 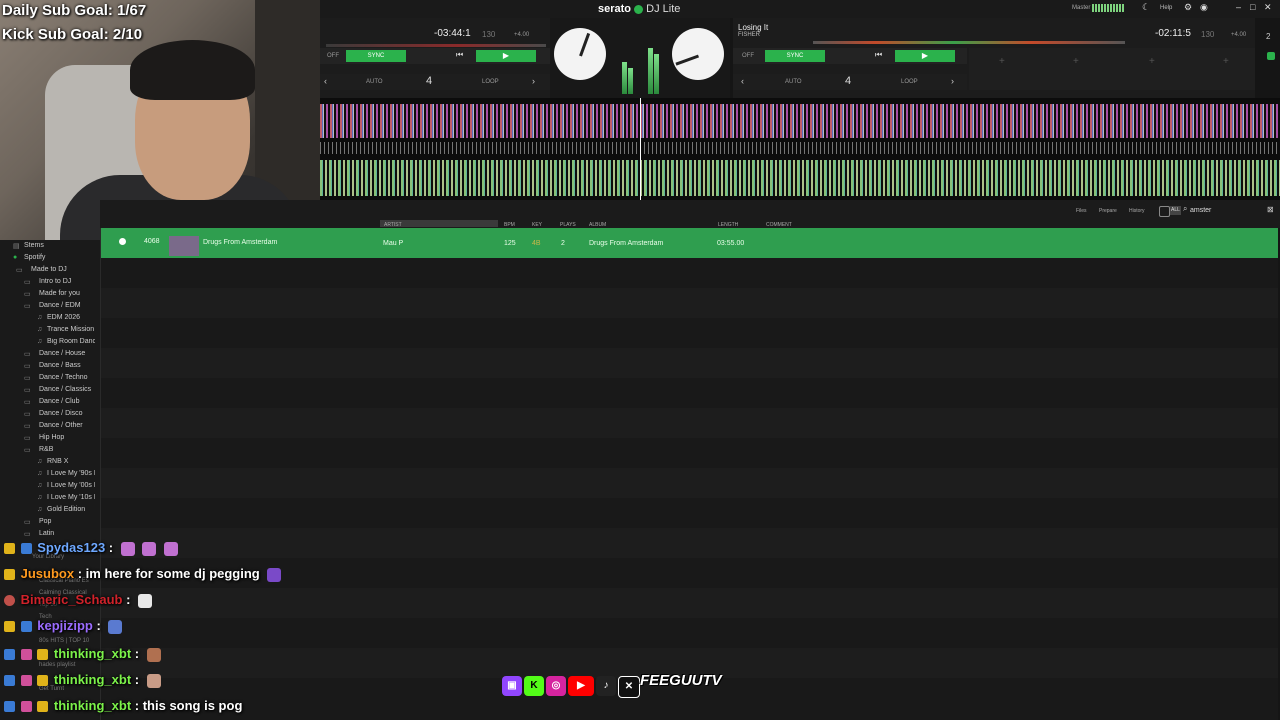 I want to click on serato-logo-icon, so click(x=639, y=9).